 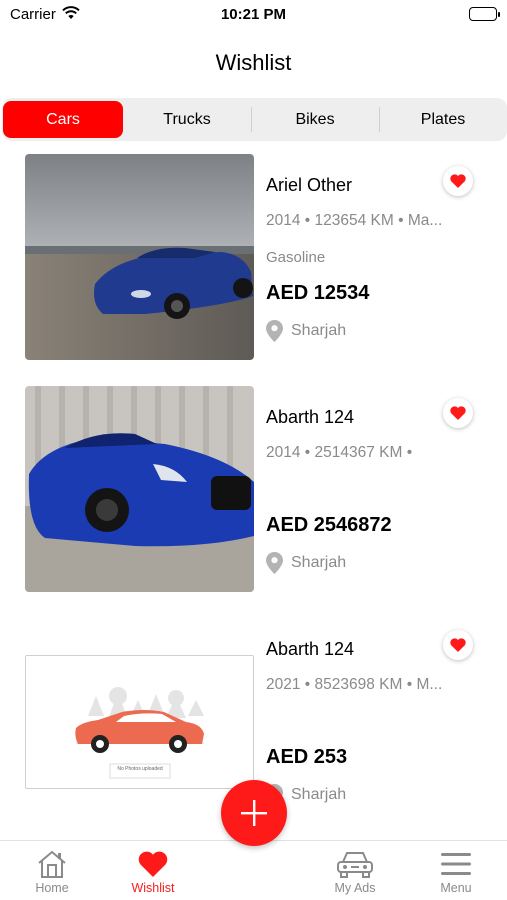 What do you see at coordinates (307, 757) in the screenshot?
I see `listing-price: AED 253` at bounding box center [307, 757].